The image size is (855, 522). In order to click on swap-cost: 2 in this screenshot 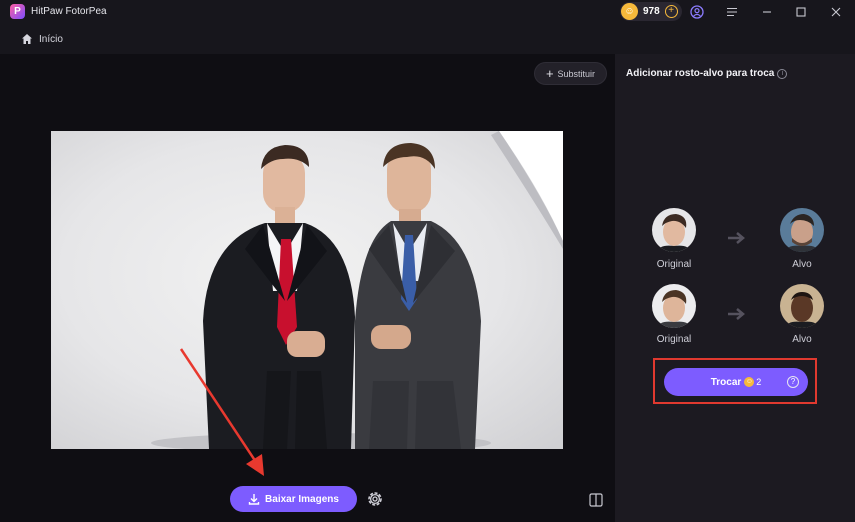, I will do `click(759, 382)`.